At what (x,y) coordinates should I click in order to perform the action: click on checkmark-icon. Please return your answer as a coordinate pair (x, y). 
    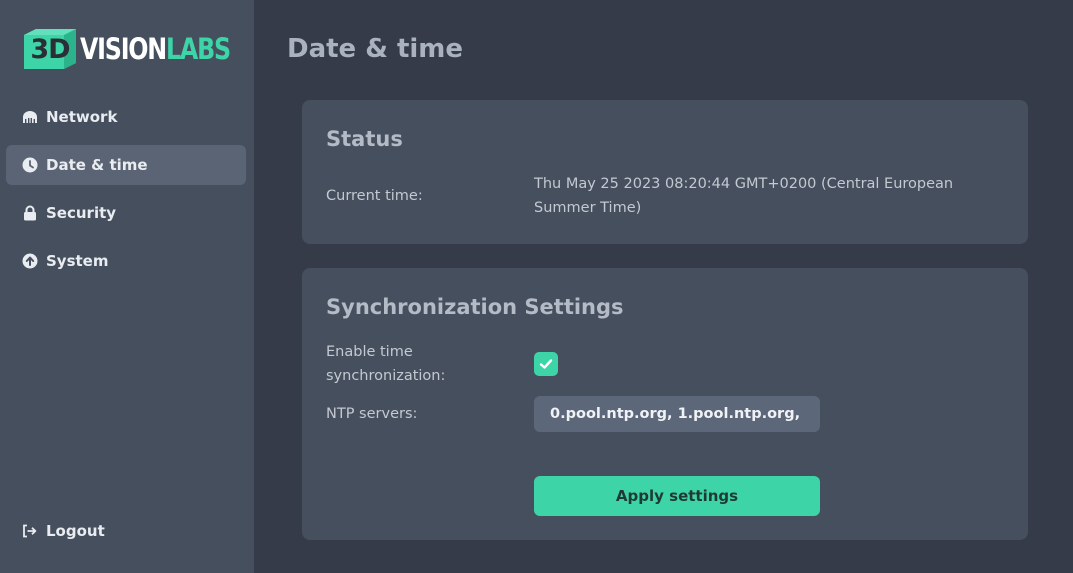
    Looking at the image, I should click on (546, 364).